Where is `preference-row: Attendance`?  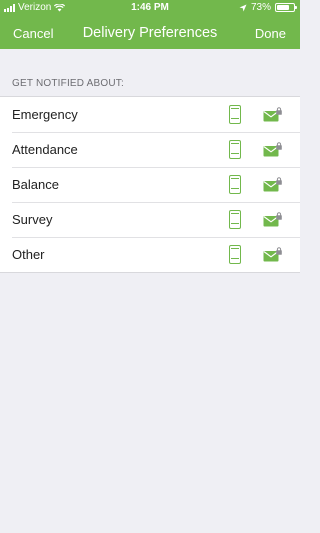 preference-row: Attendance is located at coordinates (150, 149).